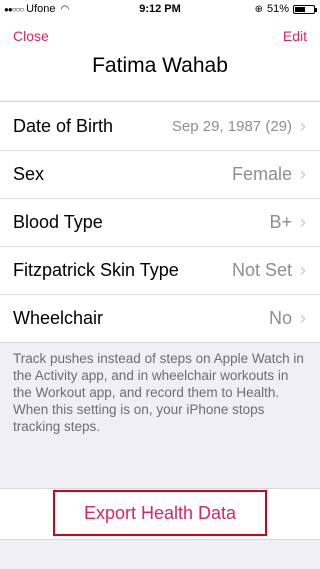  Describe the element at coordinates (280, 317) in the screenshot. I see `row-value: No` at that location.